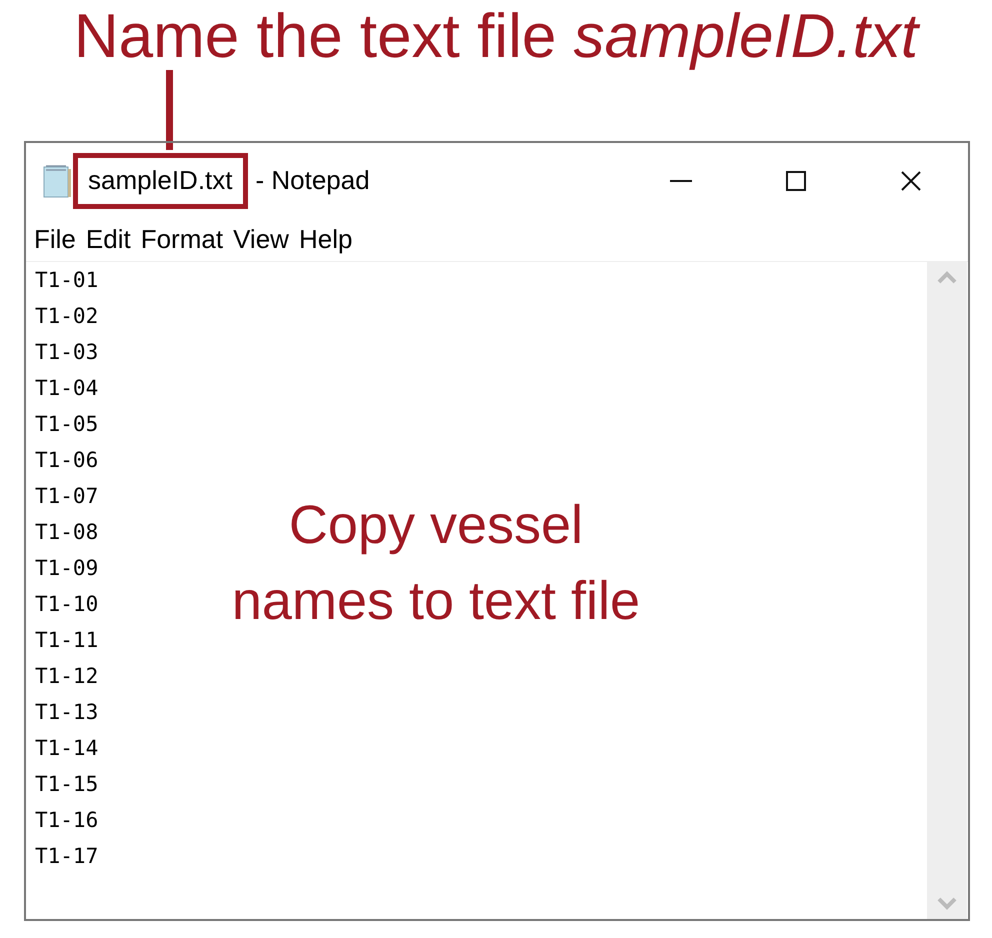  Describe the element at coordinates (160, 180) in the screenshot. I see `title-filename: sampleID.txt` at that location.